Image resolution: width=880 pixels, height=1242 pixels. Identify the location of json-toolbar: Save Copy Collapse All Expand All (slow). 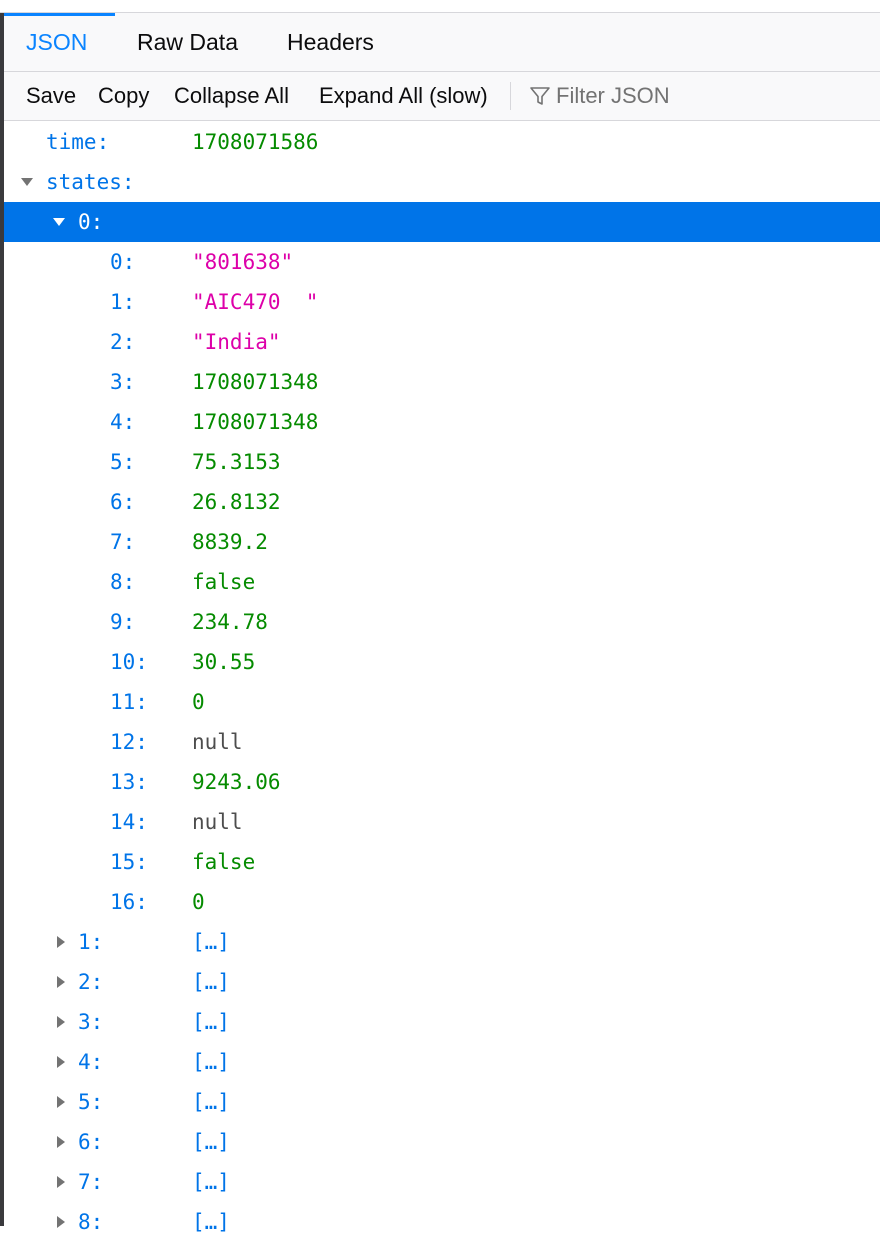
(442, 96).